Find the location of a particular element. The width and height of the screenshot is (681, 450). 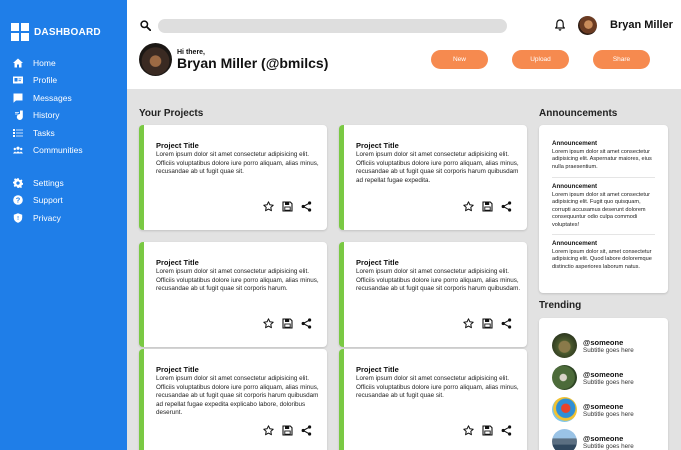

greeting-name: Bryan Miller (@bmilcs) is located at coordinates (253, 63).